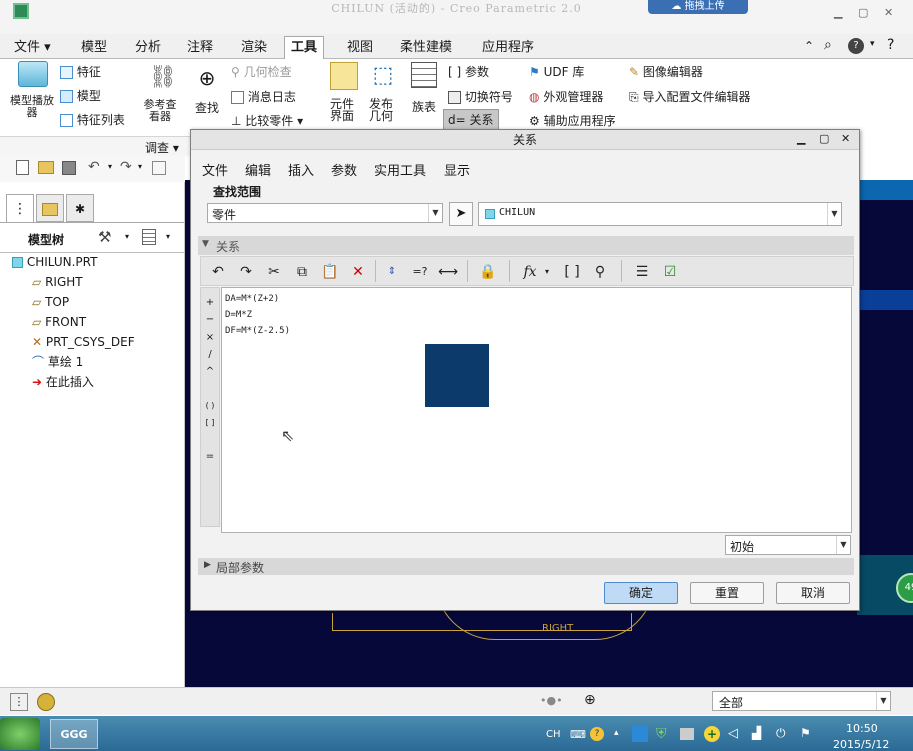  Describe the element at coordinates (508, 48) in the screenshot. I see `tab-applications: 应用程序` at that location.